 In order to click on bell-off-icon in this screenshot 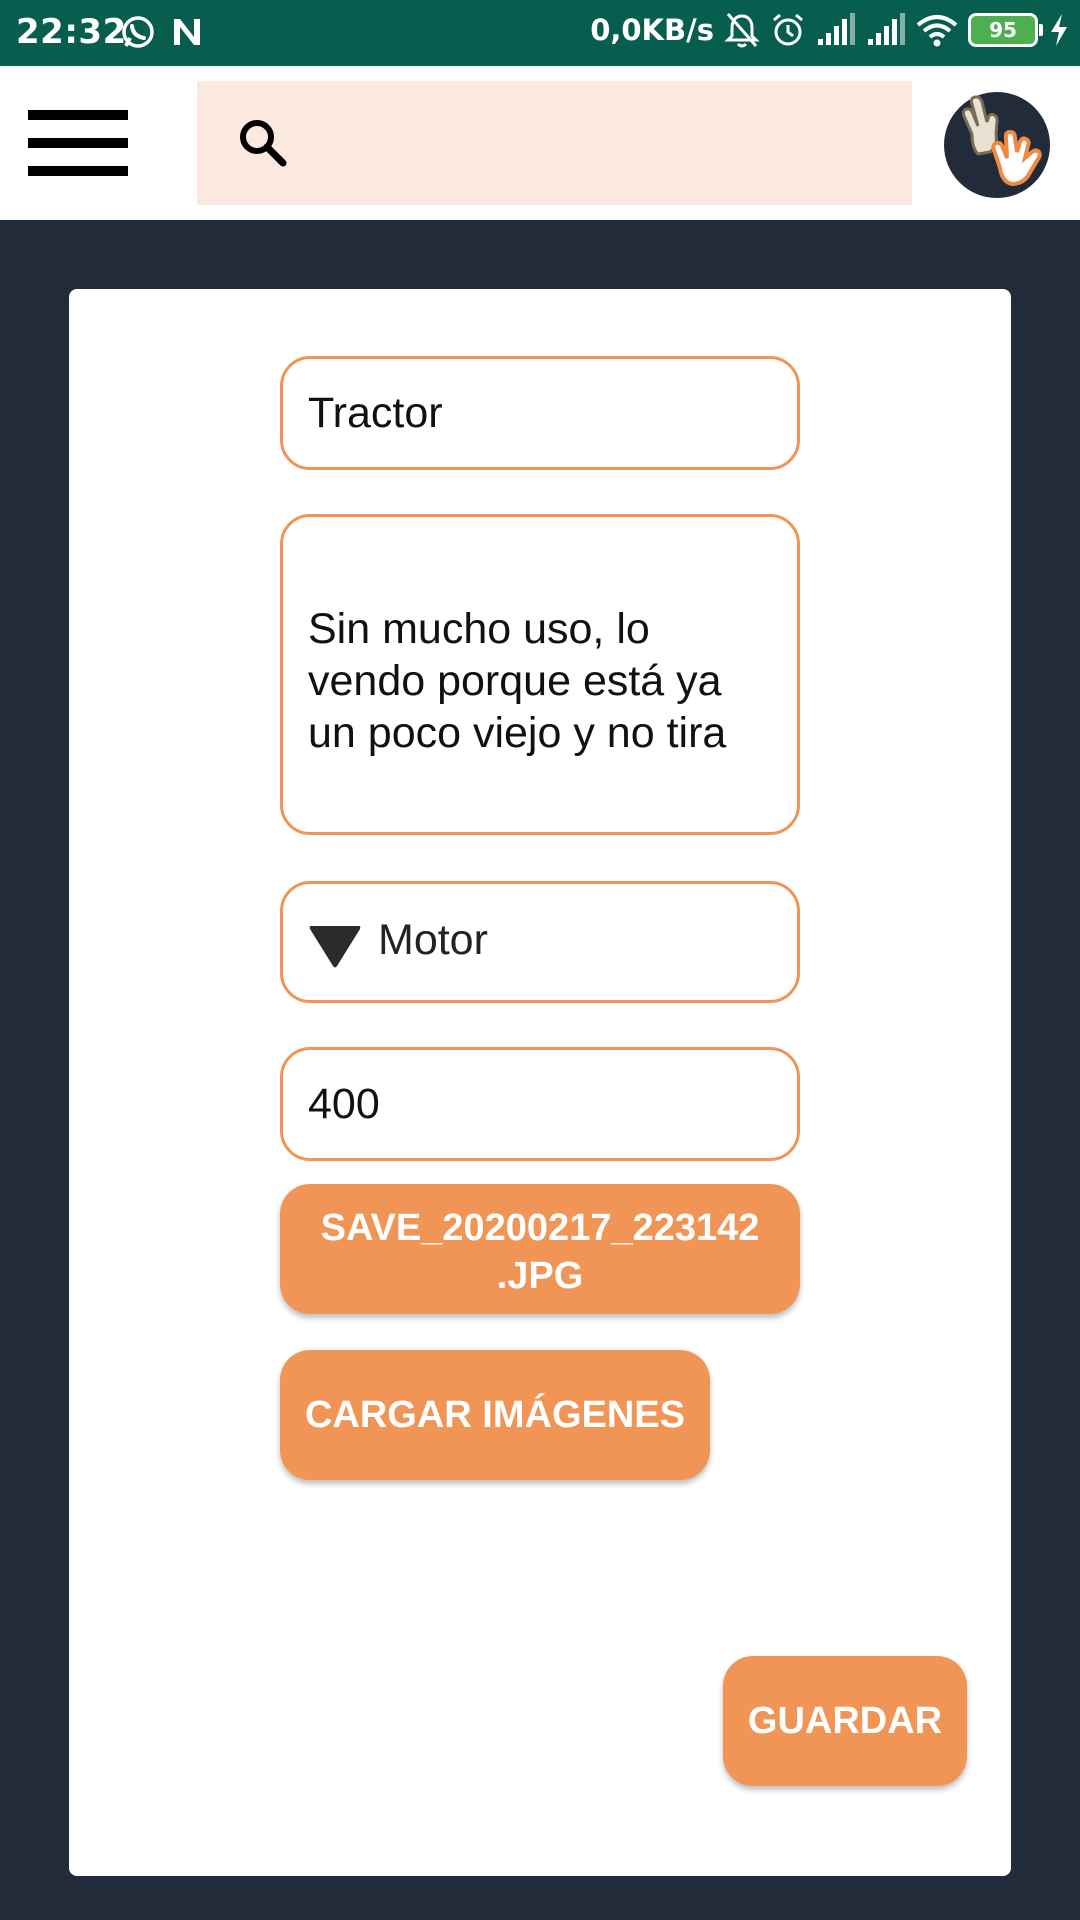, I will do `click(742, 30)`.